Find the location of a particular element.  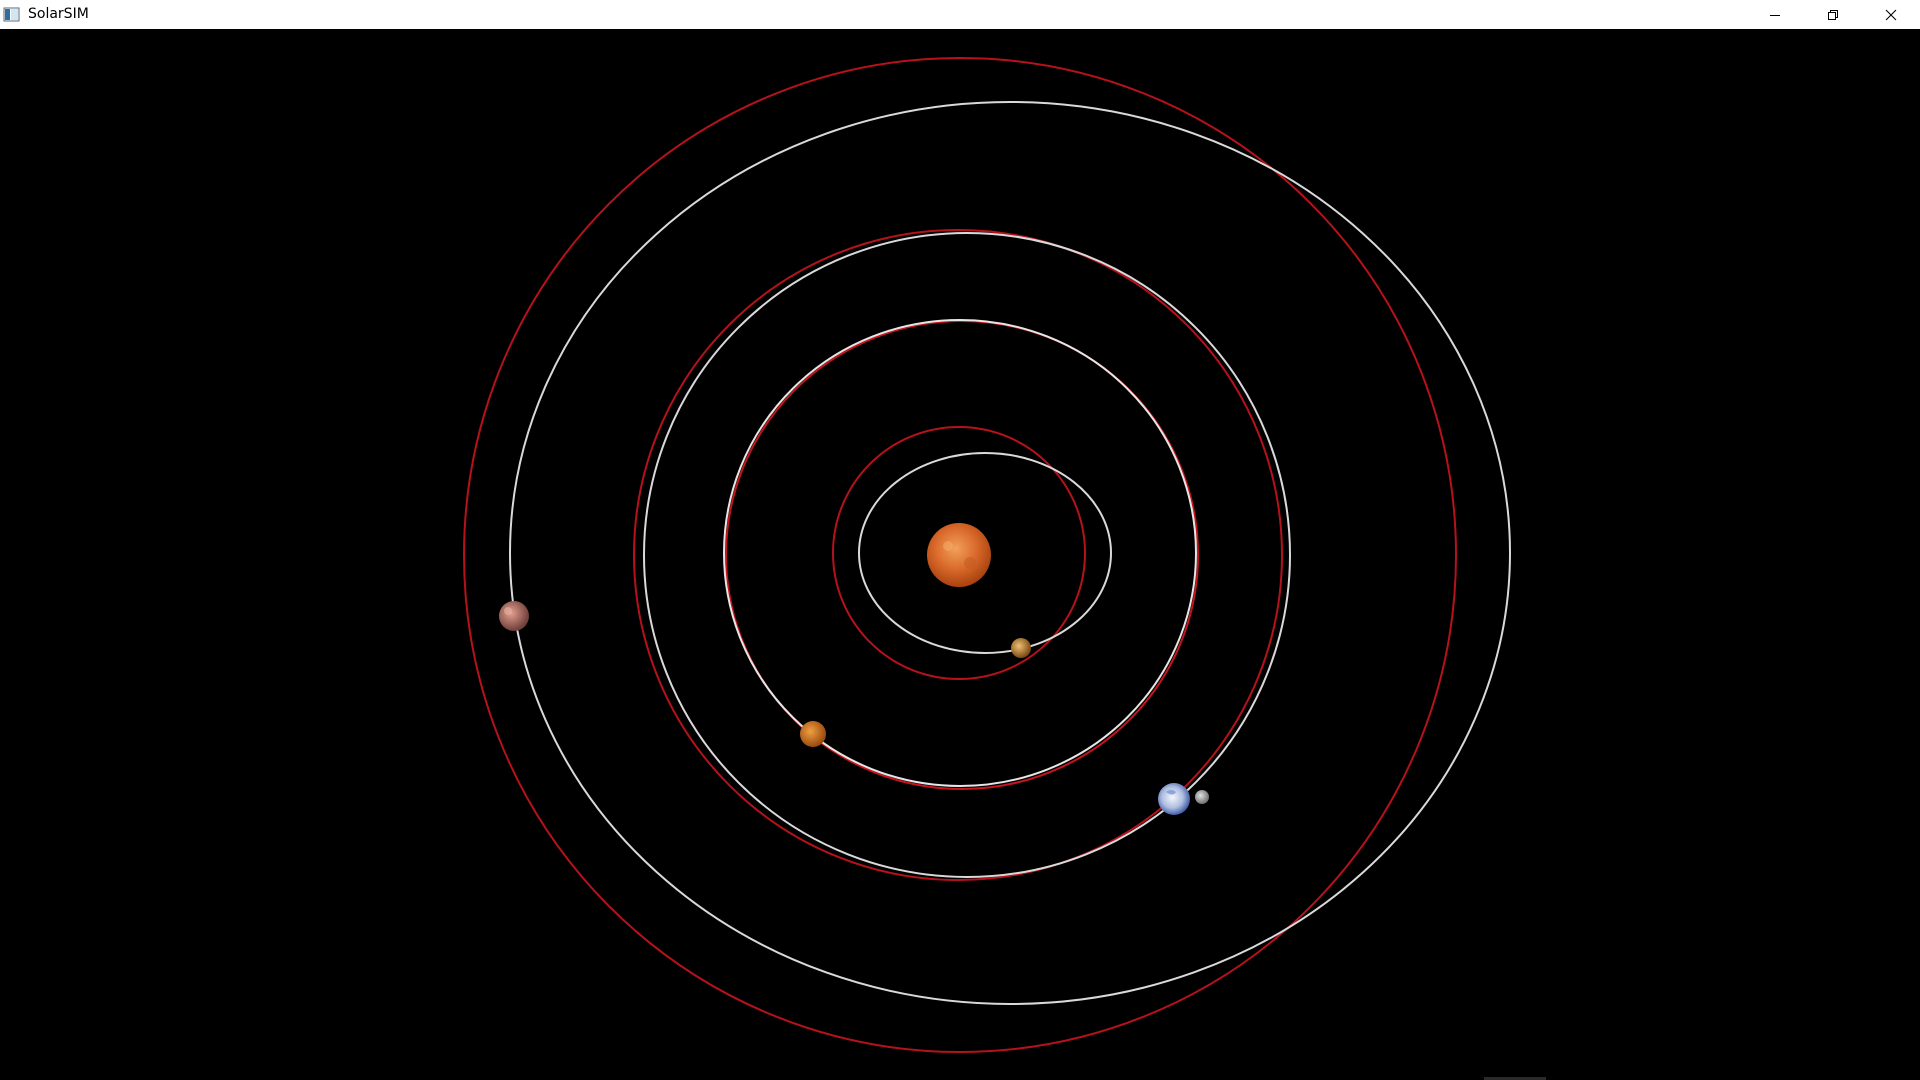

restore-icon is located at coordinates (1833, 14).